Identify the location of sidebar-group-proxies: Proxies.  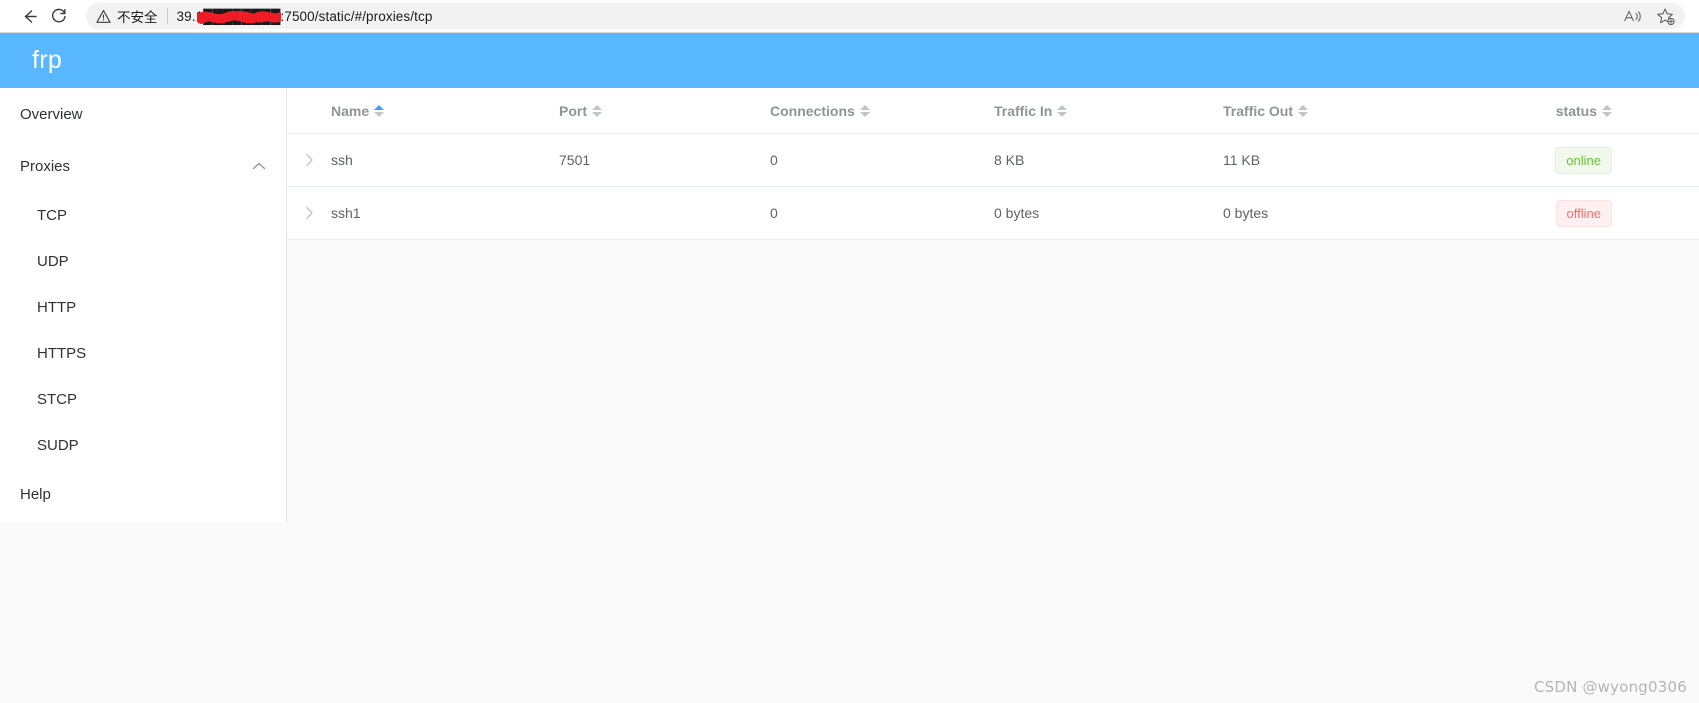
(143, 166).